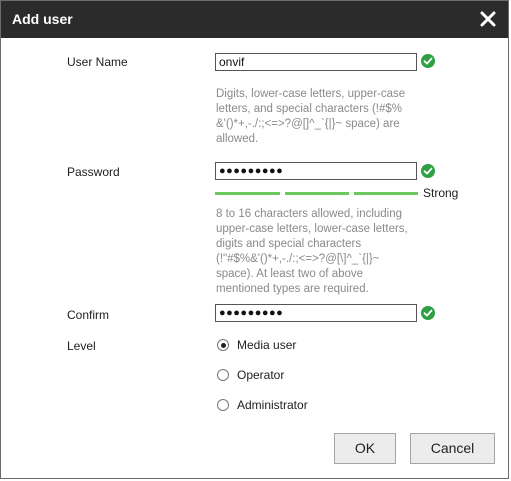 The image size is (511, 481). Describe the element at coordinates (81, 346) in the screenshot. I see `level-label: Level` at that location.